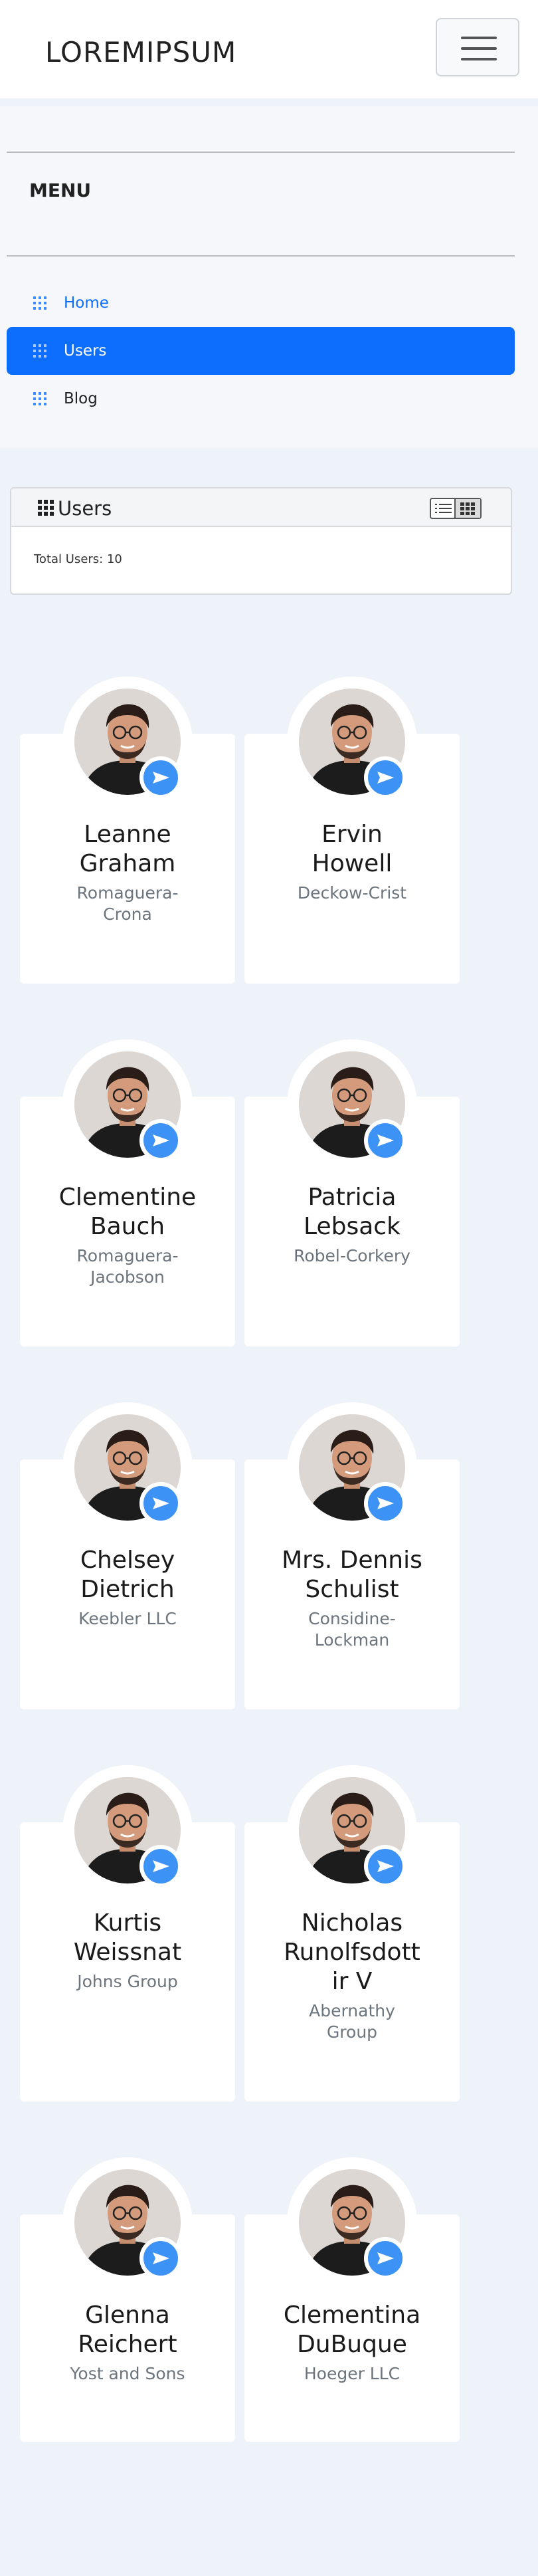 This screenshot has width=538, height=2576. What do you see at coordinates (128, 2299) in the screenshot?
I see `user-card: Glenna Reichert Yost and Sons` at bounding box center [128, 2299].